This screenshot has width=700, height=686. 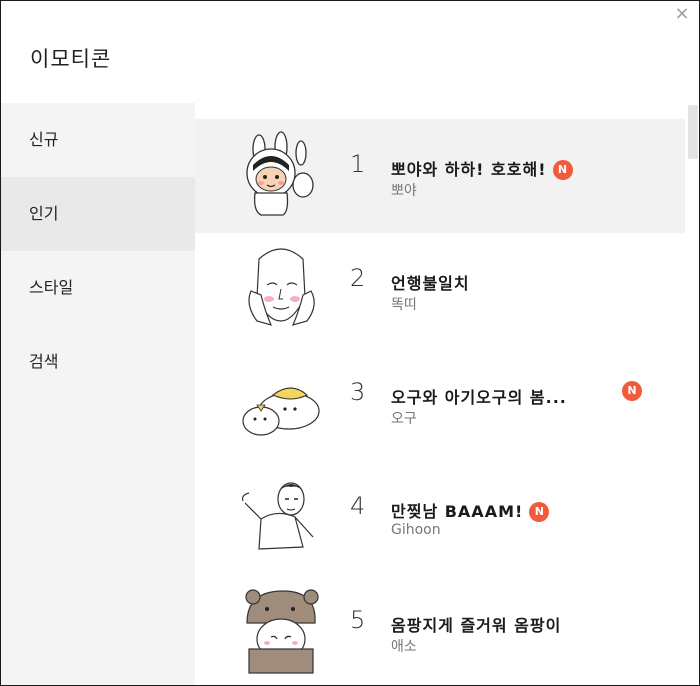 I want to click on scrollbar, so click(x=693, y=394).